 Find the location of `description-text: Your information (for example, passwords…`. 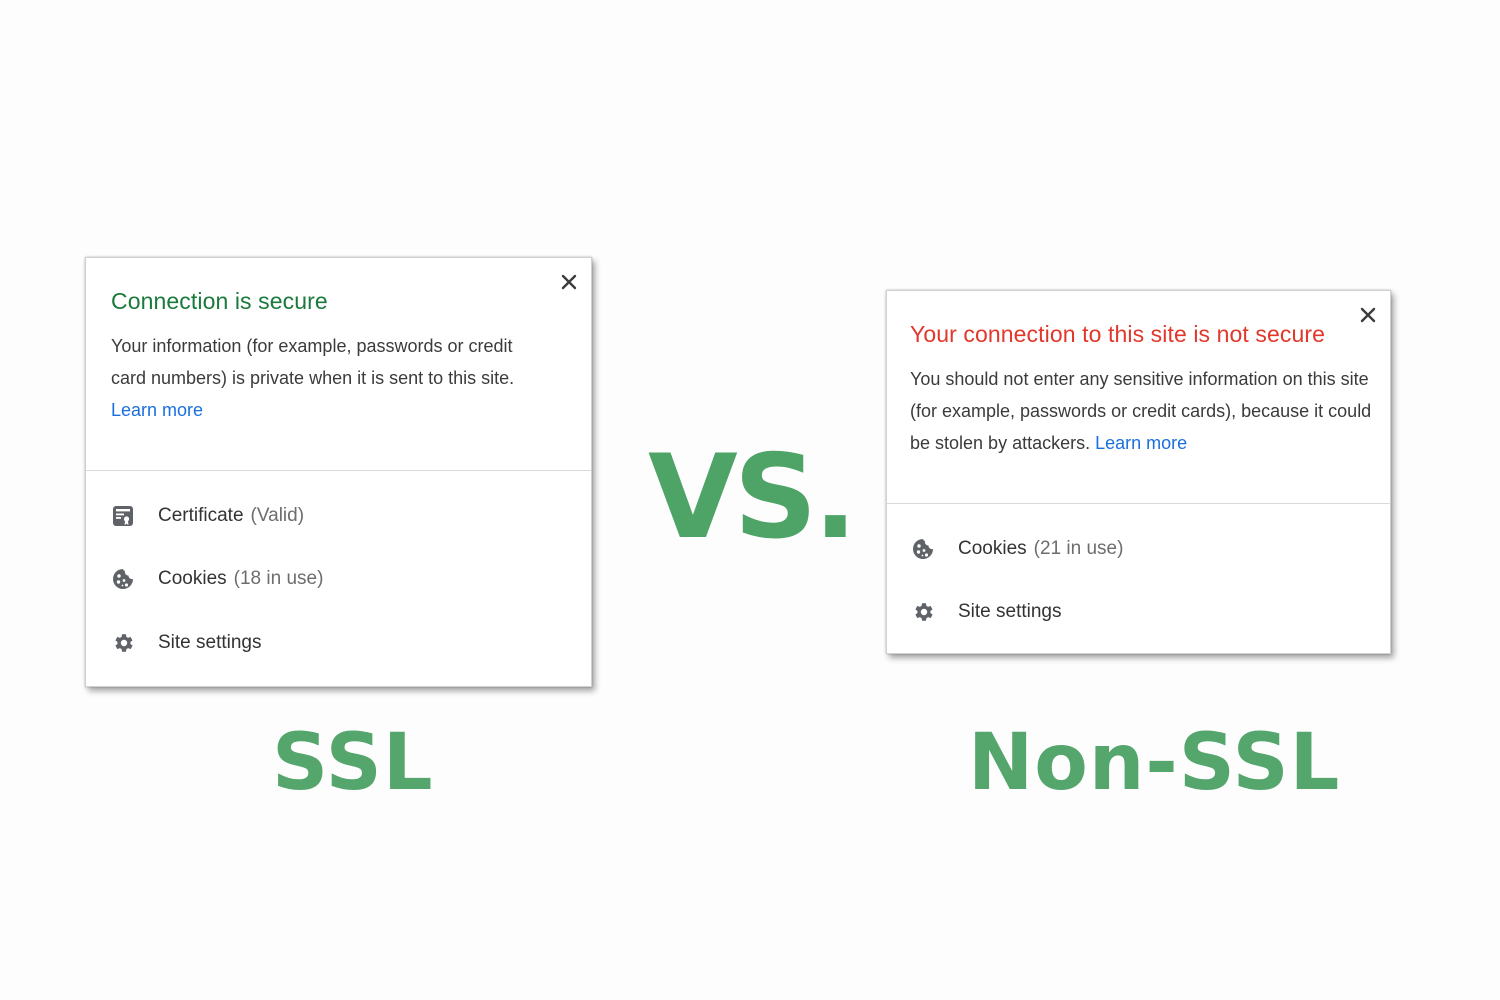

description-text: Your information (for example, passwords… is located at coordinates (313, 362).